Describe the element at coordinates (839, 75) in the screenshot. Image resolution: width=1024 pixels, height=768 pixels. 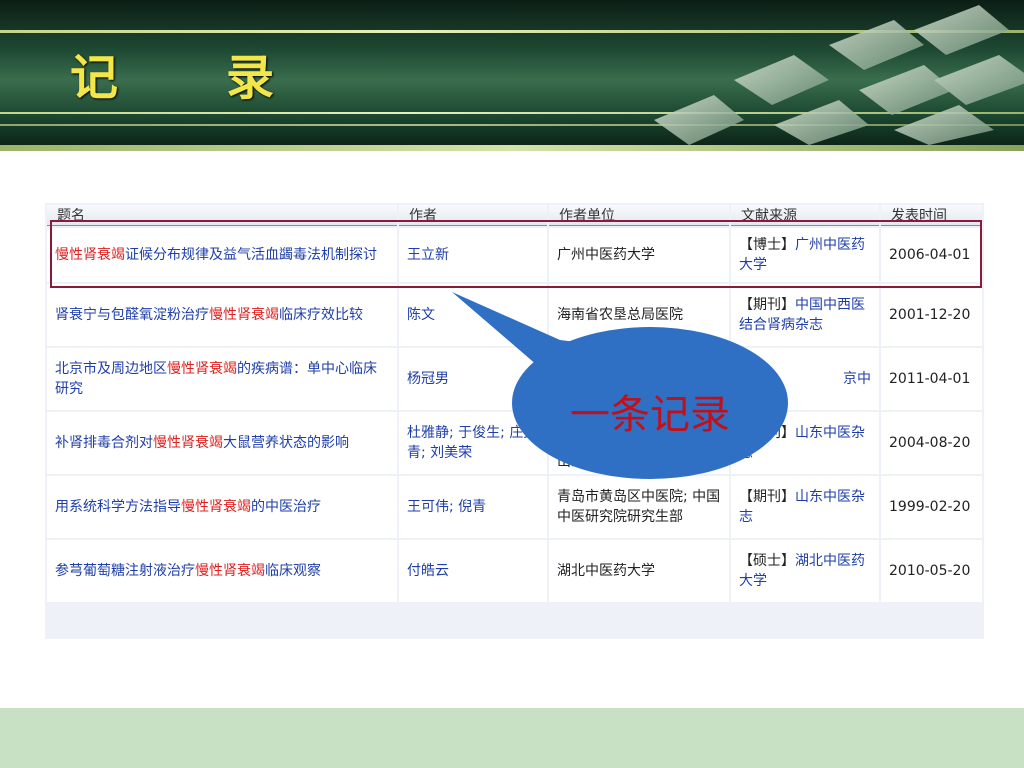
I see `keyboard-keys-image` at that location.